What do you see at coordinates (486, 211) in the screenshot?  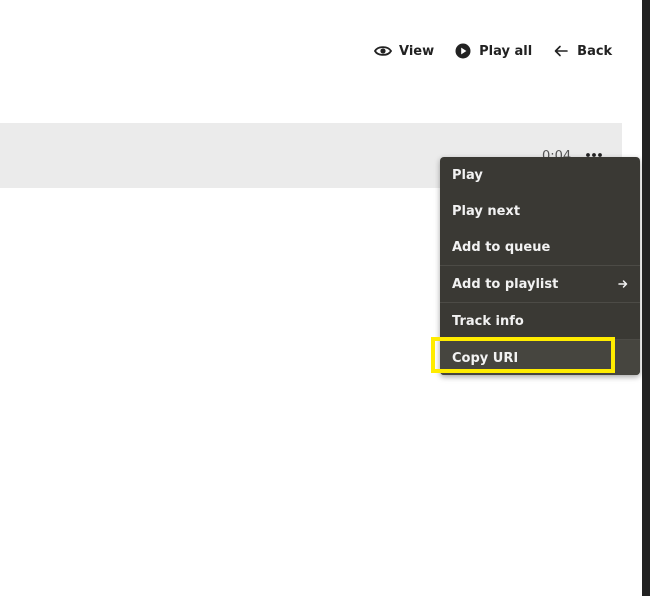 I see `menu-item-label: Play next` at bounding box center [486, 211].